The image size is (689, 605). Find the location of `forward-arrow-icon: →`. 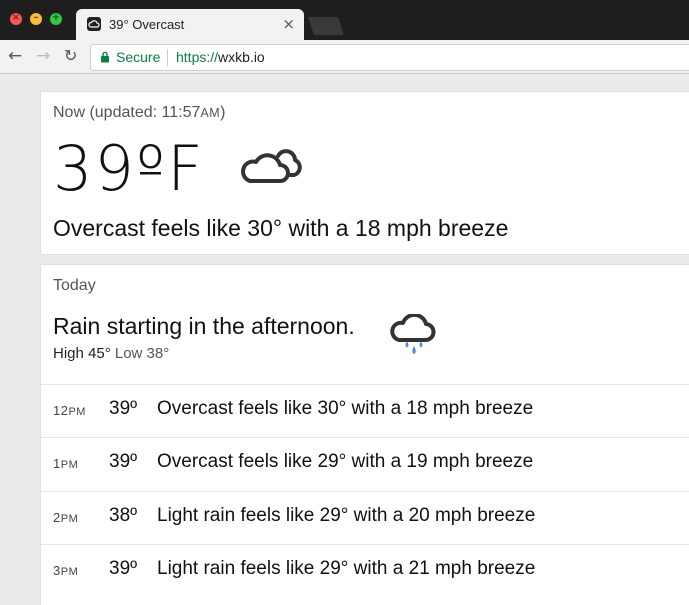

forward-arrow-icon: → is located at coordinates (43, 56).